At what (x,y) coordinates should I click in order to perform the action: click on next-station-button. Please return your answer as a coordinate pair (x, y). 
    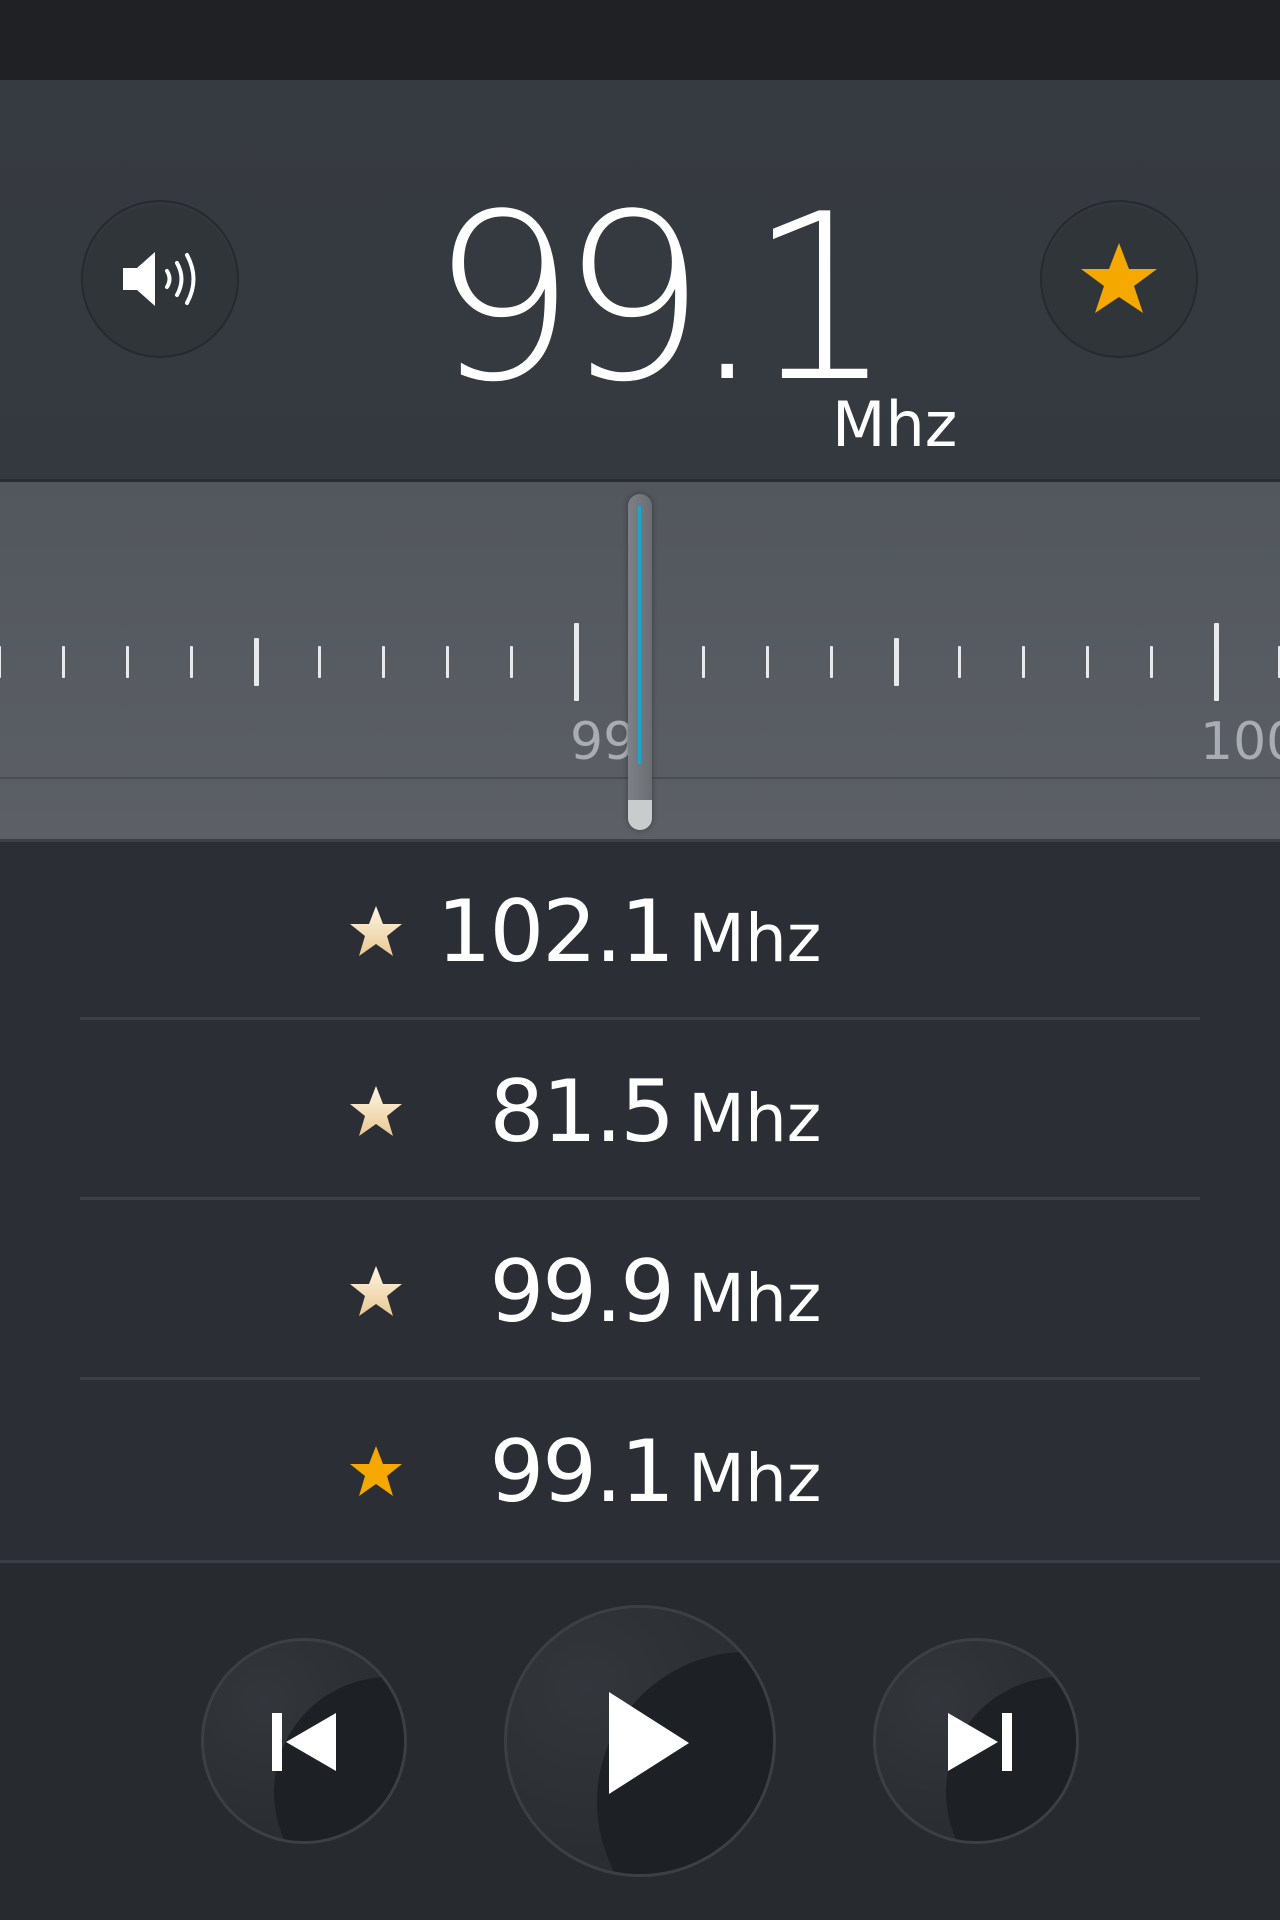
    Looking at the image, I should click on (976, 1741).